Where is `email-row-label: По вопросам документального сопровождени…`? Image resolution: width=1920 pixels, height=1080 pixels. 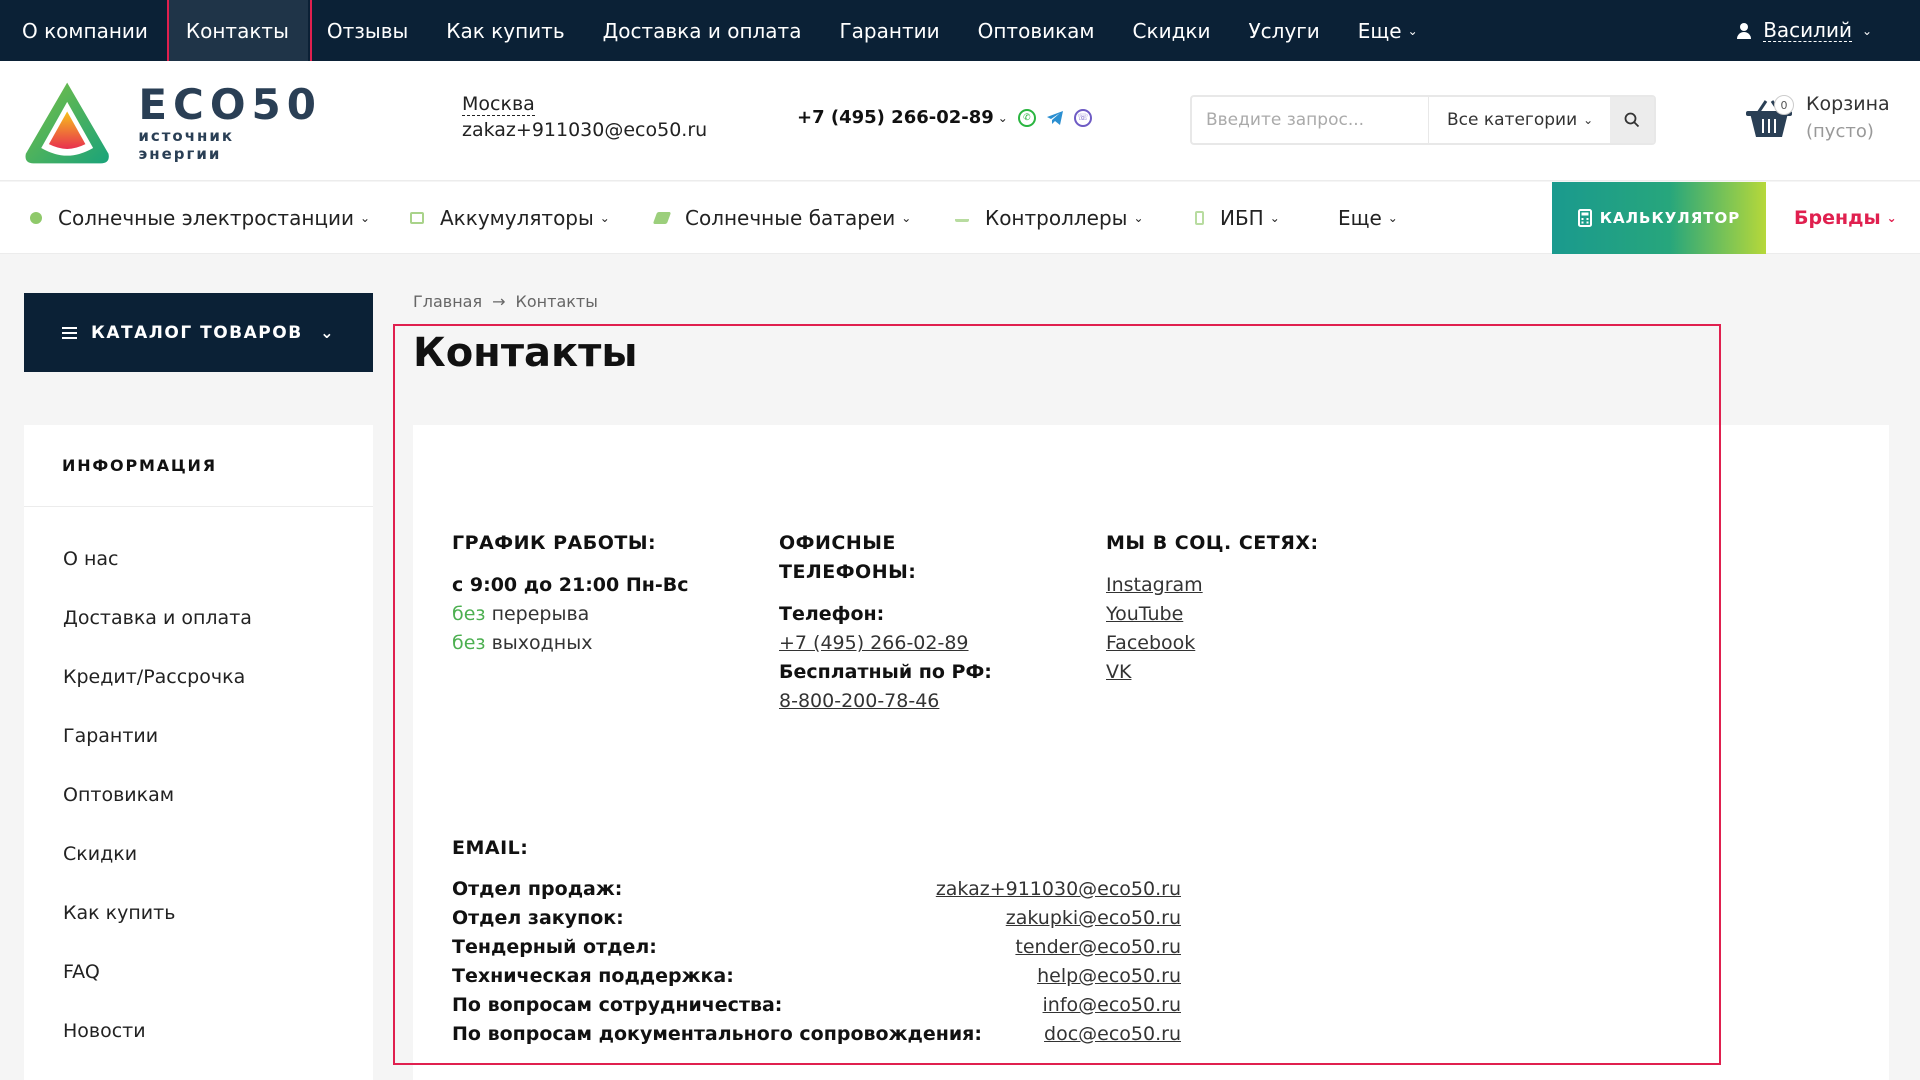 email-row-label: По вопросам документального сопровождени… is located at coordinates (717, 1034).